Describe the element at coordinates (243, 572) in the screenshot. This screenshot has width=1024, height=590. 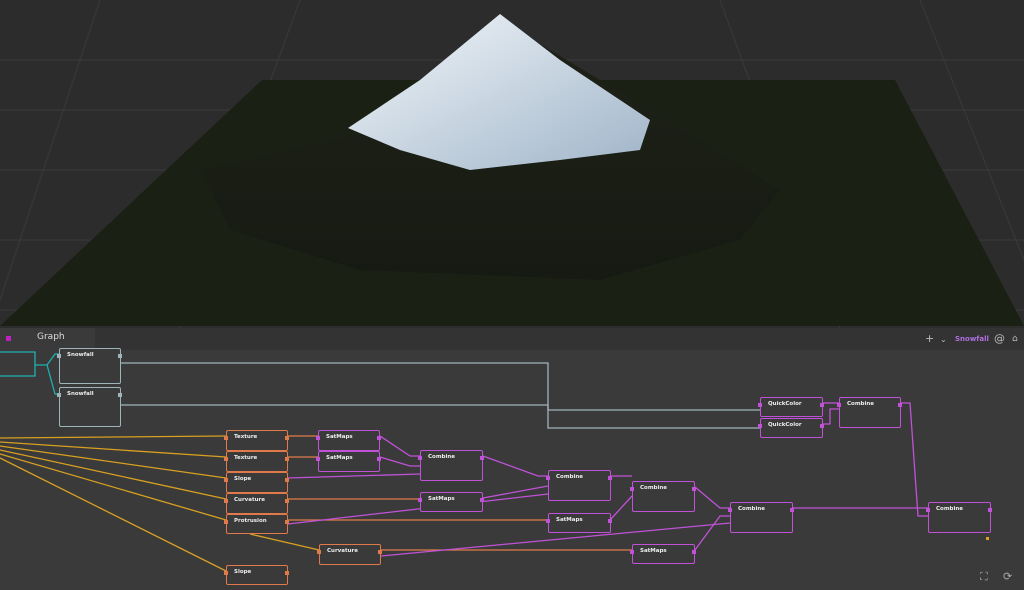
I see `node-label: Slope` at that location.